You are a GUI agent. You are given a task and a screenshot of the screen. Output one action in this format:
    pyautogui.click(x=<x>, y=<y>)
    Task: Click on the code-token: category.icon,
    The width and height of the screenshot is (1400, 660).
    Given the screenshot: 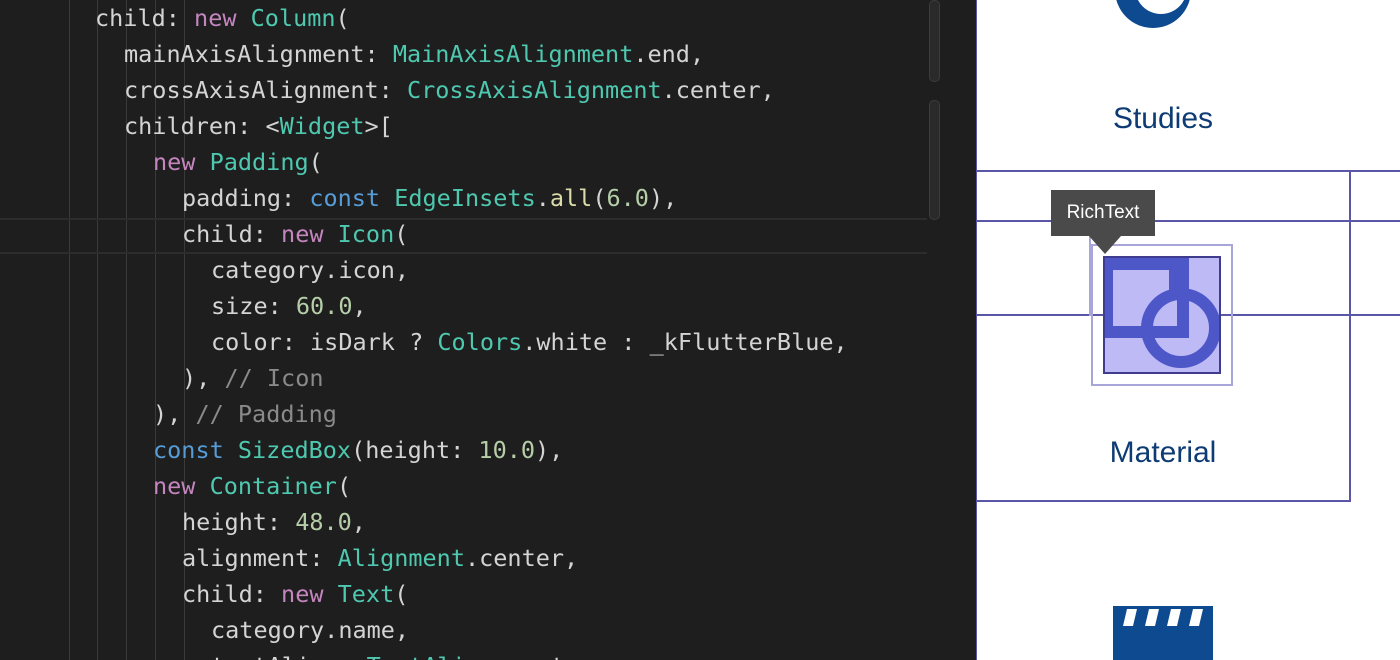 What is the action you would take?
    pyautogui.click(x=310, y=270)
    